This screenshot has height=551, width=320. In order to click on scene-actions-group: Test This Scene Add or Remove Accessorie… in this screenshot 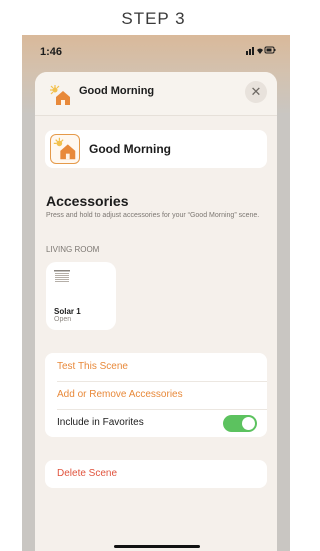, I will do `click(156, 395)`.